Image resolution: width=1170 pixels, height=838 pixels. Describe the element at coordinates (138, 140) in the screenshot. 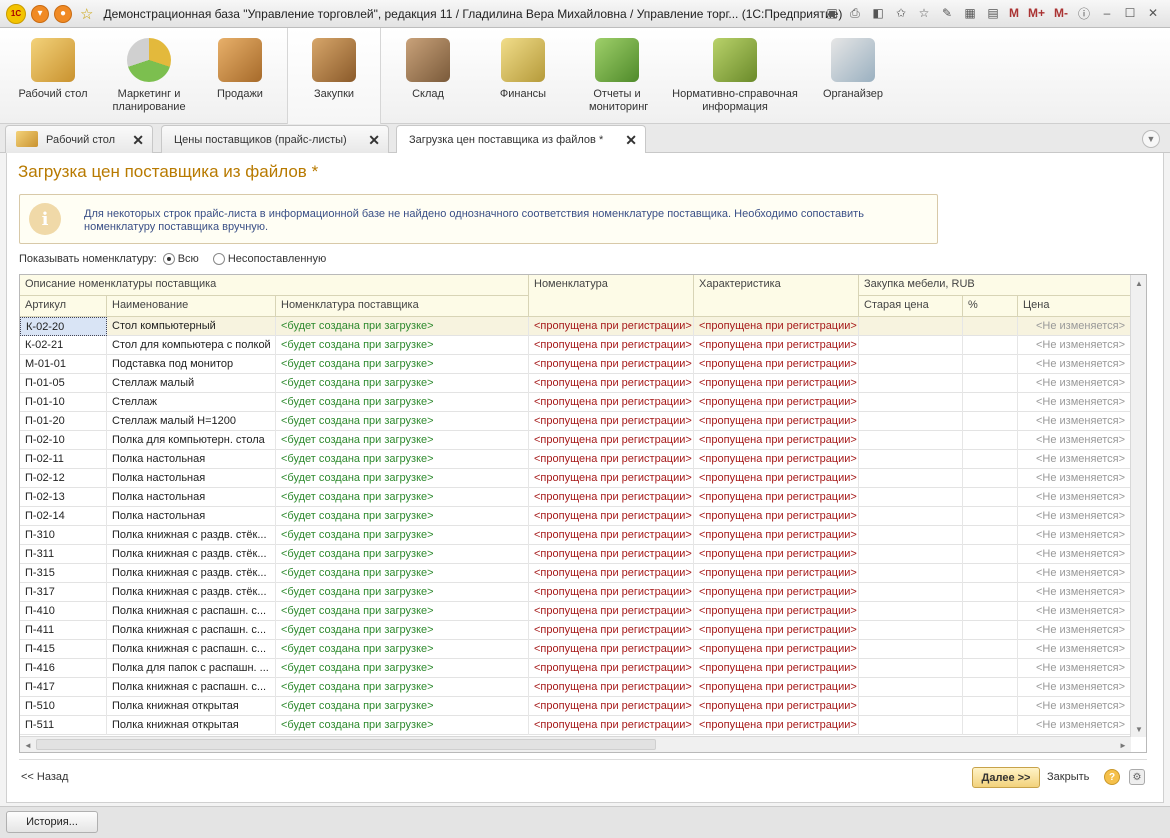

I see `close-tab-icon: ✕` at that location.